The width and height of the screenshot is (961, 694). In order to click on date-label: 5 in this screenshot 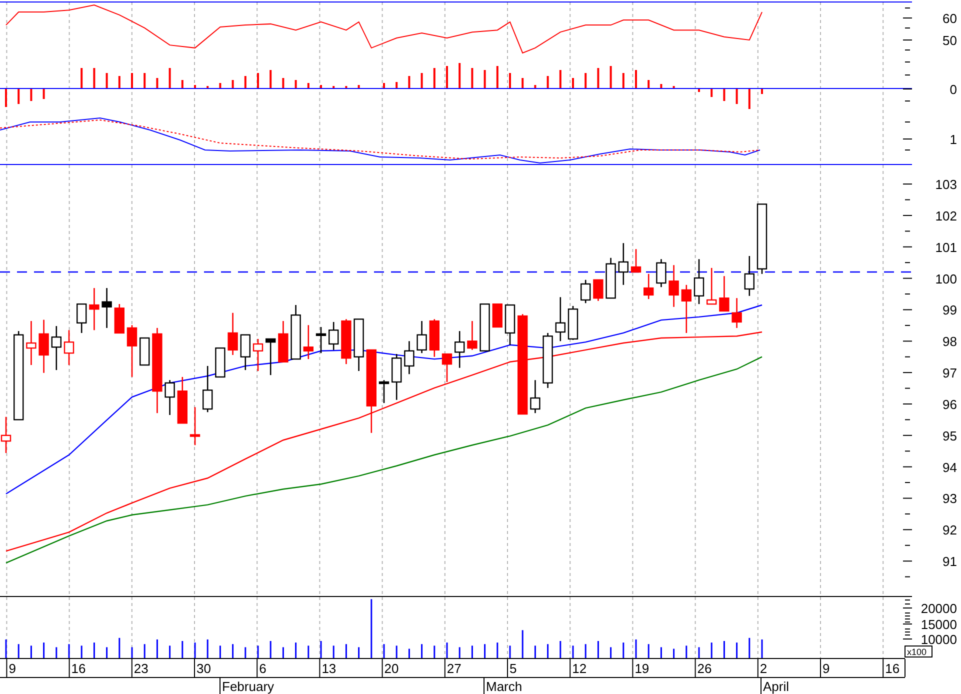, I will do `click(513, 668)`.